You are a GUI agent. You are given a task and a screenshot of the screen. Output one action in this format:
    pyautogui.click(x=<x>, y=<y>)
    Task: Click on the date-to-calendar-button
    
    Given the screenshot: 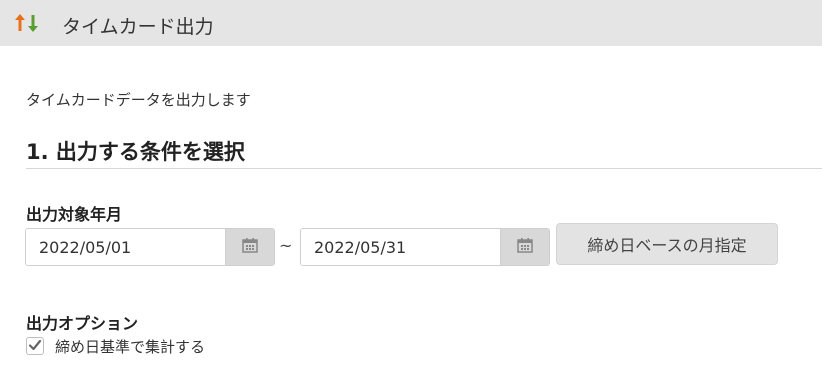 What is the action you would take?
    pyautogui.click(x=524, y=247)
    